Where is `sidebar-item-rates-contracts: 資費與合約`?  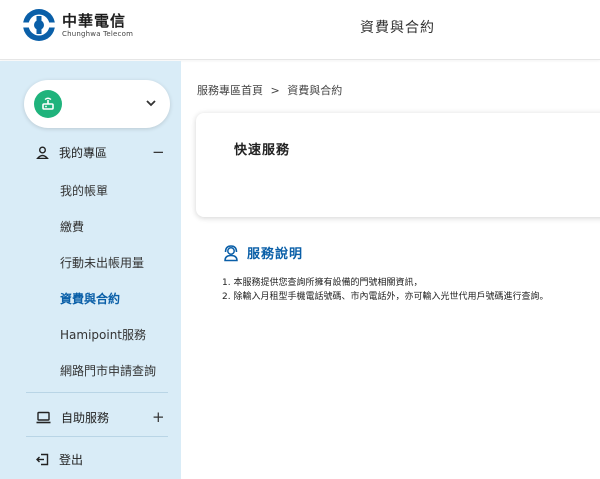
sidebar-item-rates-contracts: 資費與合約 is located at coordinates (90, 298).